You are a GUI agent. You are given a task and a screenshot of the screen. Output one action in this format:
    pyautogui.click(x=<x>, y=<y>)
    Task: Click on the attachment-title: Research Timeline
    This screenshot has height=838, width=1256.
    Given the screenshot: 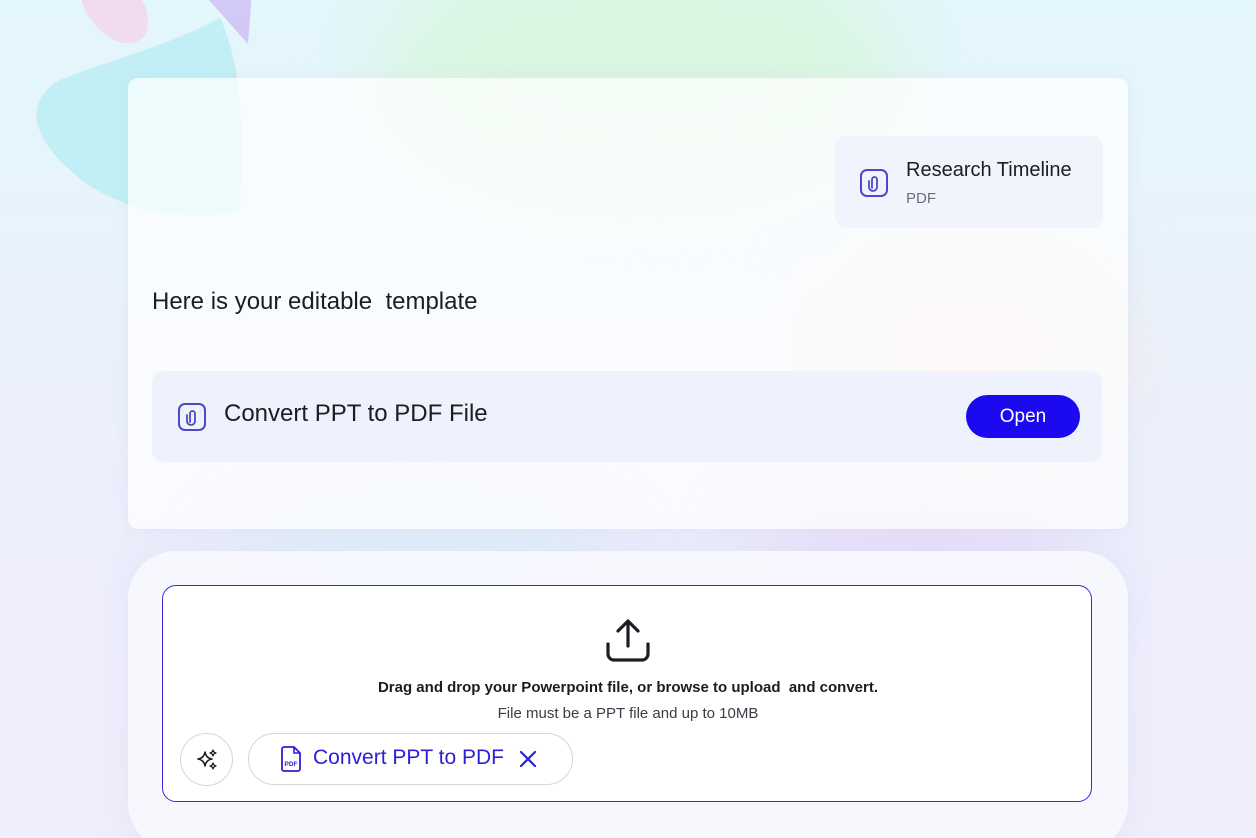 What is the action you would take?
    pyautogui.click(x=989, y=170)
    